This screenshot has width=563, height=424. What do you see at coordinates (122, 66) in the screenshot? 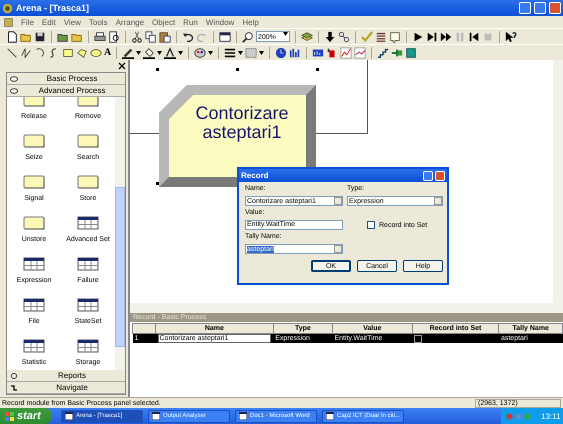
I see `close-icon` at bounding box center [122, 66].